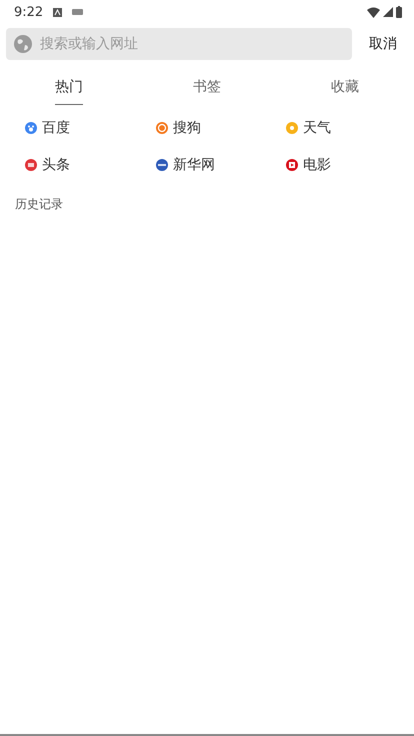  I want to click on site-link: 天气, so click(317, 127).